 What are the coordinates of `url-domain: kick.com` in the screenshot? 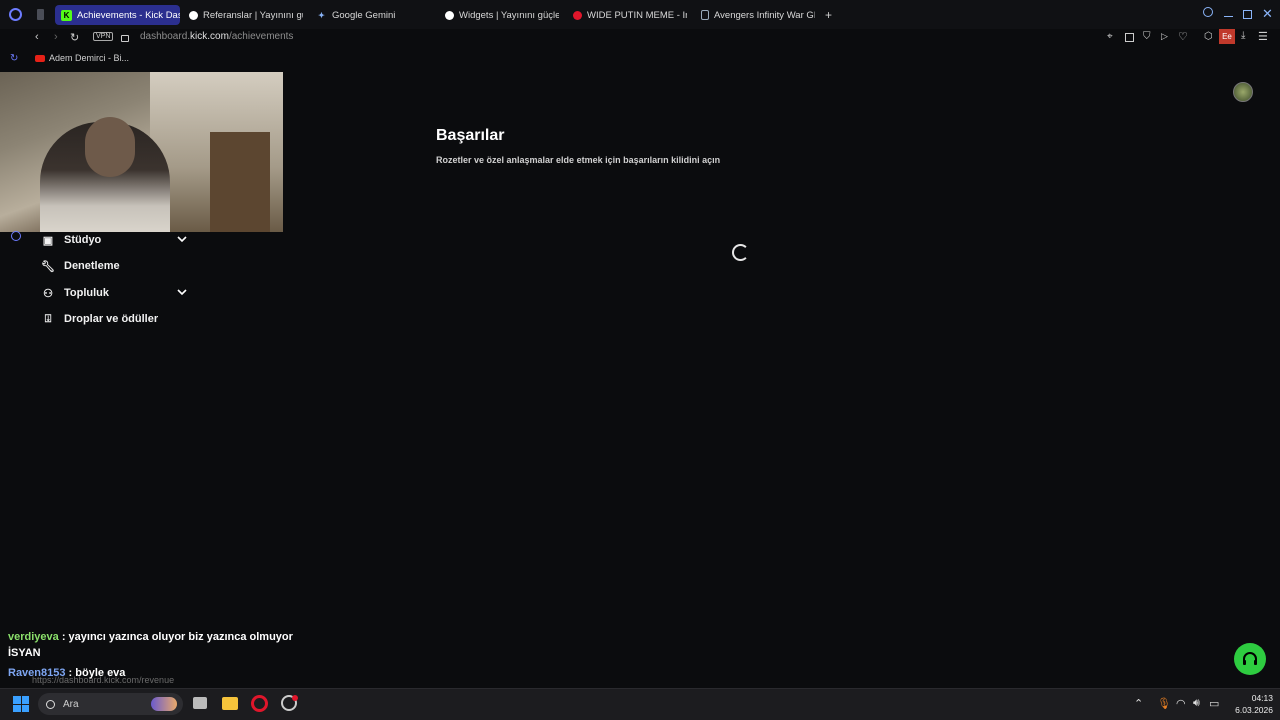 It's located at (209, 36).